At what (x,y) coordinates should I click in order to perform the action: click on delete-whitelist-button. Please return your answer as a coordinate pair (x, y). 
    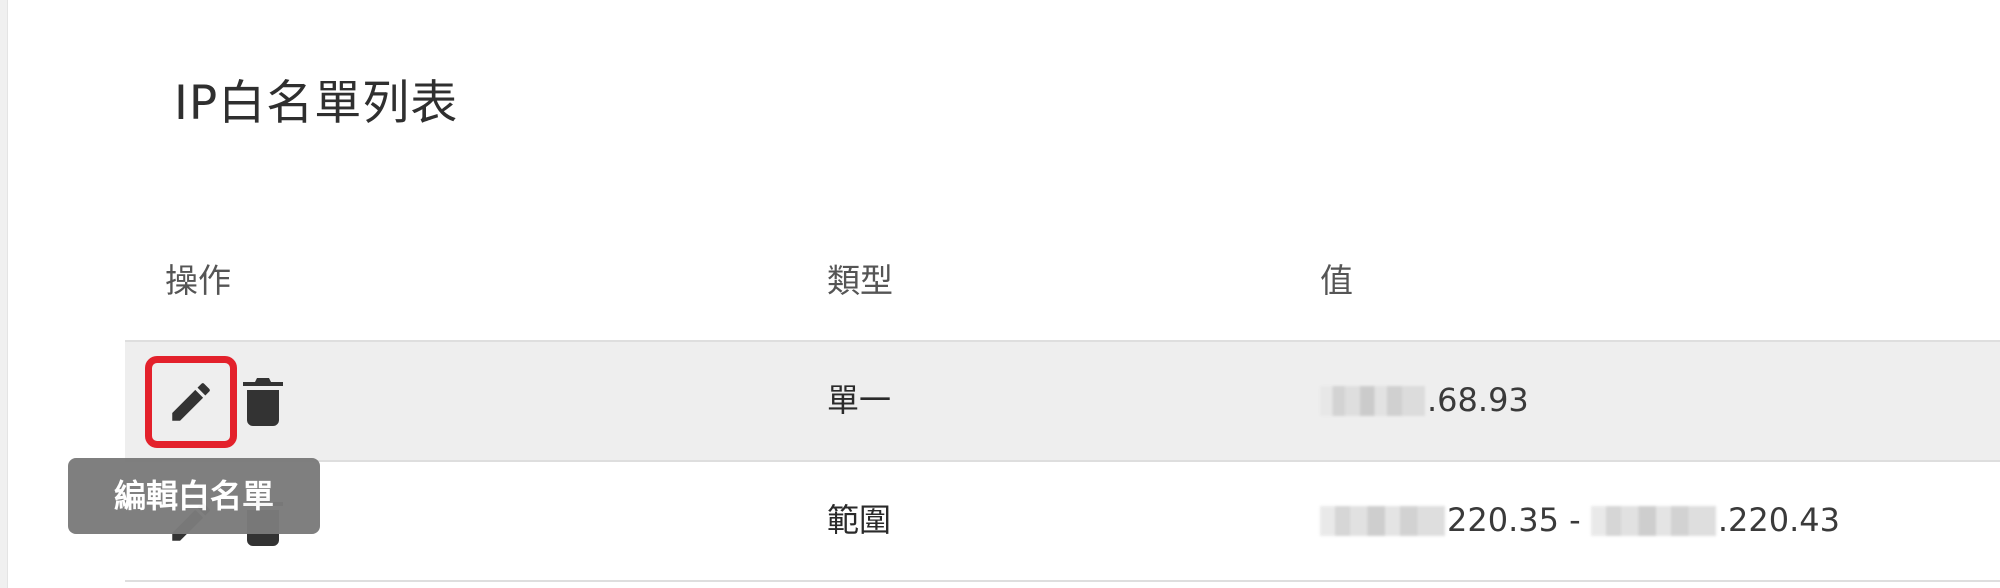
    Looking at the image, I should click on (263, 402).